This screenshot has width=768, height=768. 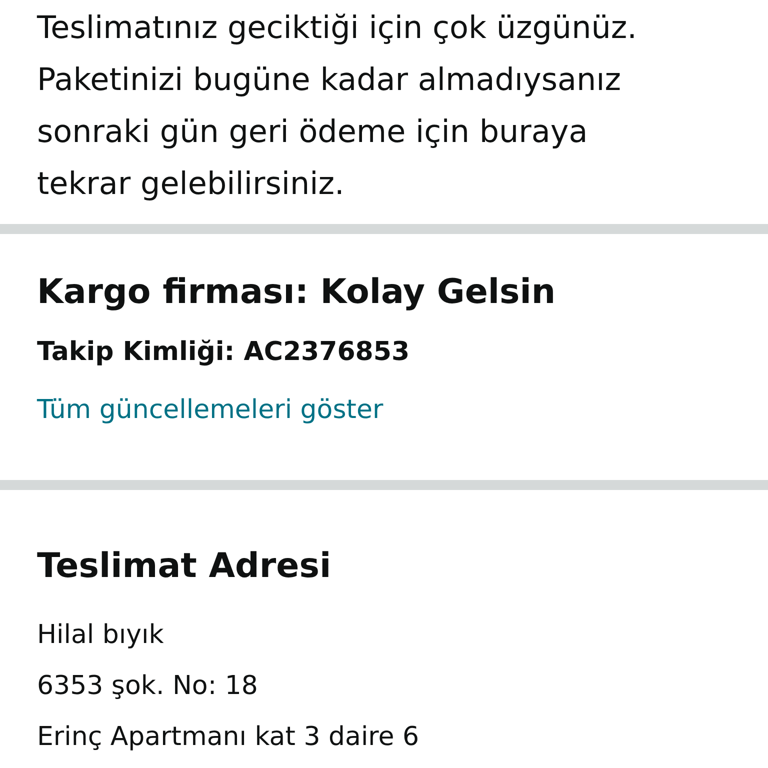 What do you see at coordinates (184, 566) in the screenshot?
I see `address-heading: Teslimat Adresi` at bounding box center [184, 566].